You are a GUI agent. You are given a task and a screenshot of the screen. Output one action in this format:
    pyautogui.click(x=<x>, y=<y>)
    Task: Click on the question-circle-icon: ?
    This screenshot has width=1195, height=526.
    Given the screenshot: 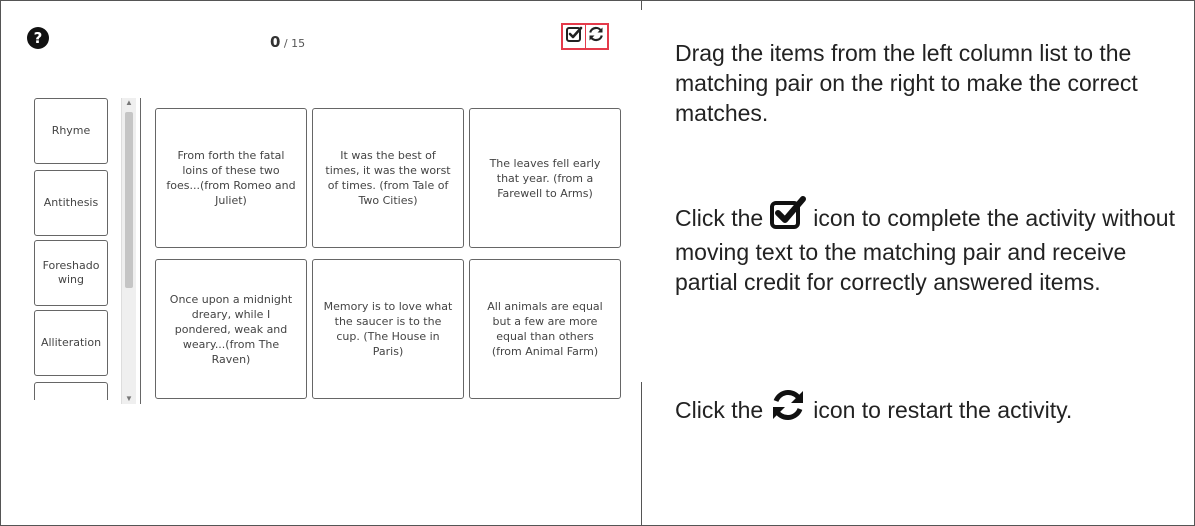 What is the action you would take?
    pyautogui.click(x=38, y=38)
    